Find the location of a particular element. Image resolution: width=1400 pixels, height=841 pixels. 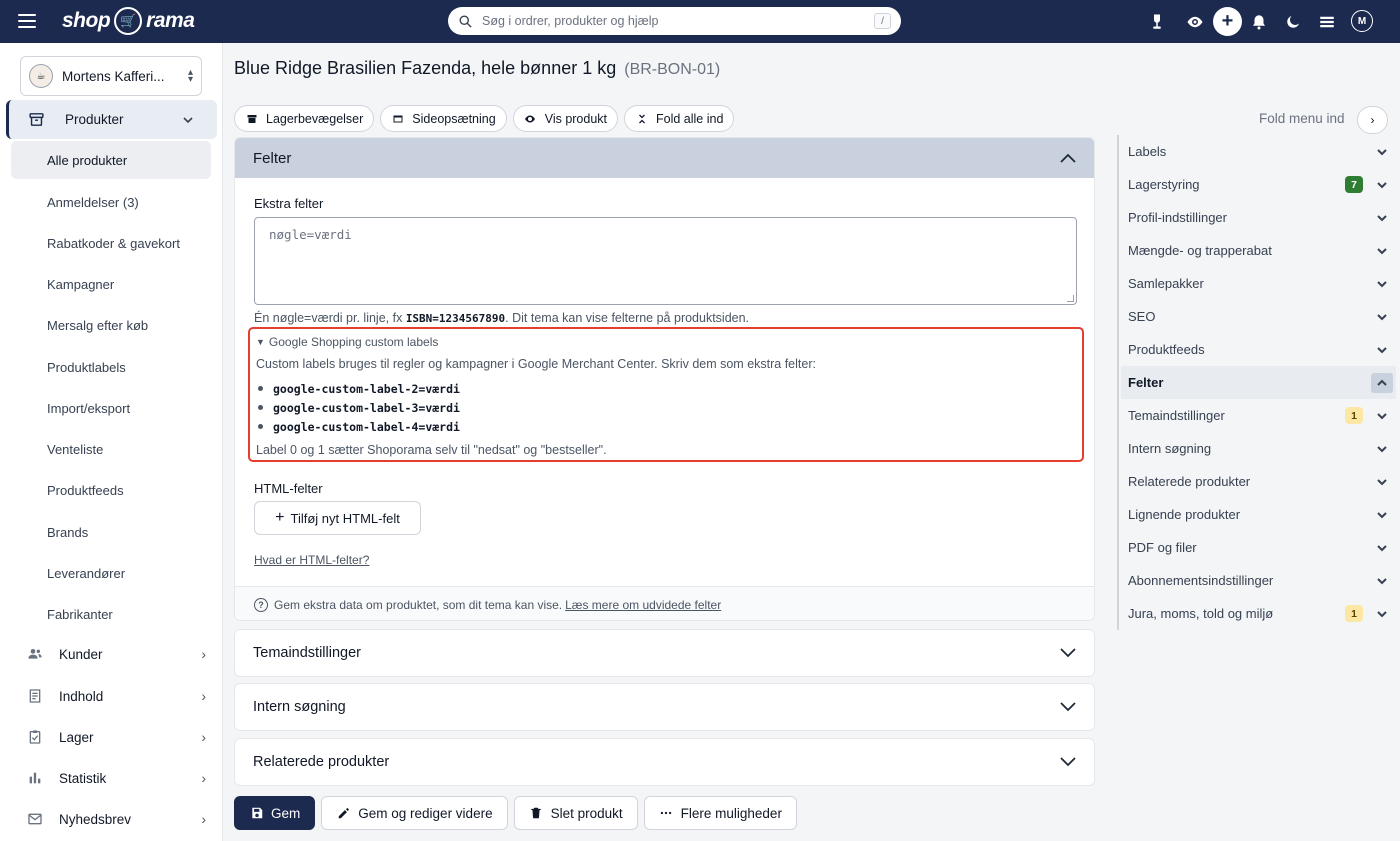

section-theme-settings: Temaindstillinger is located at coordinates (664, 653).